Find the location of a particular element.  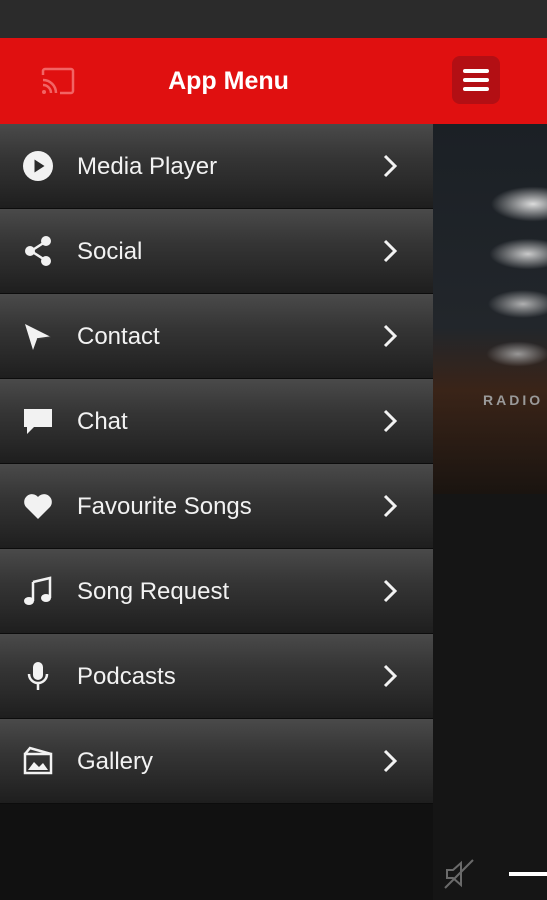

menu-item-label: Contact is located at coordinates (118, 336).